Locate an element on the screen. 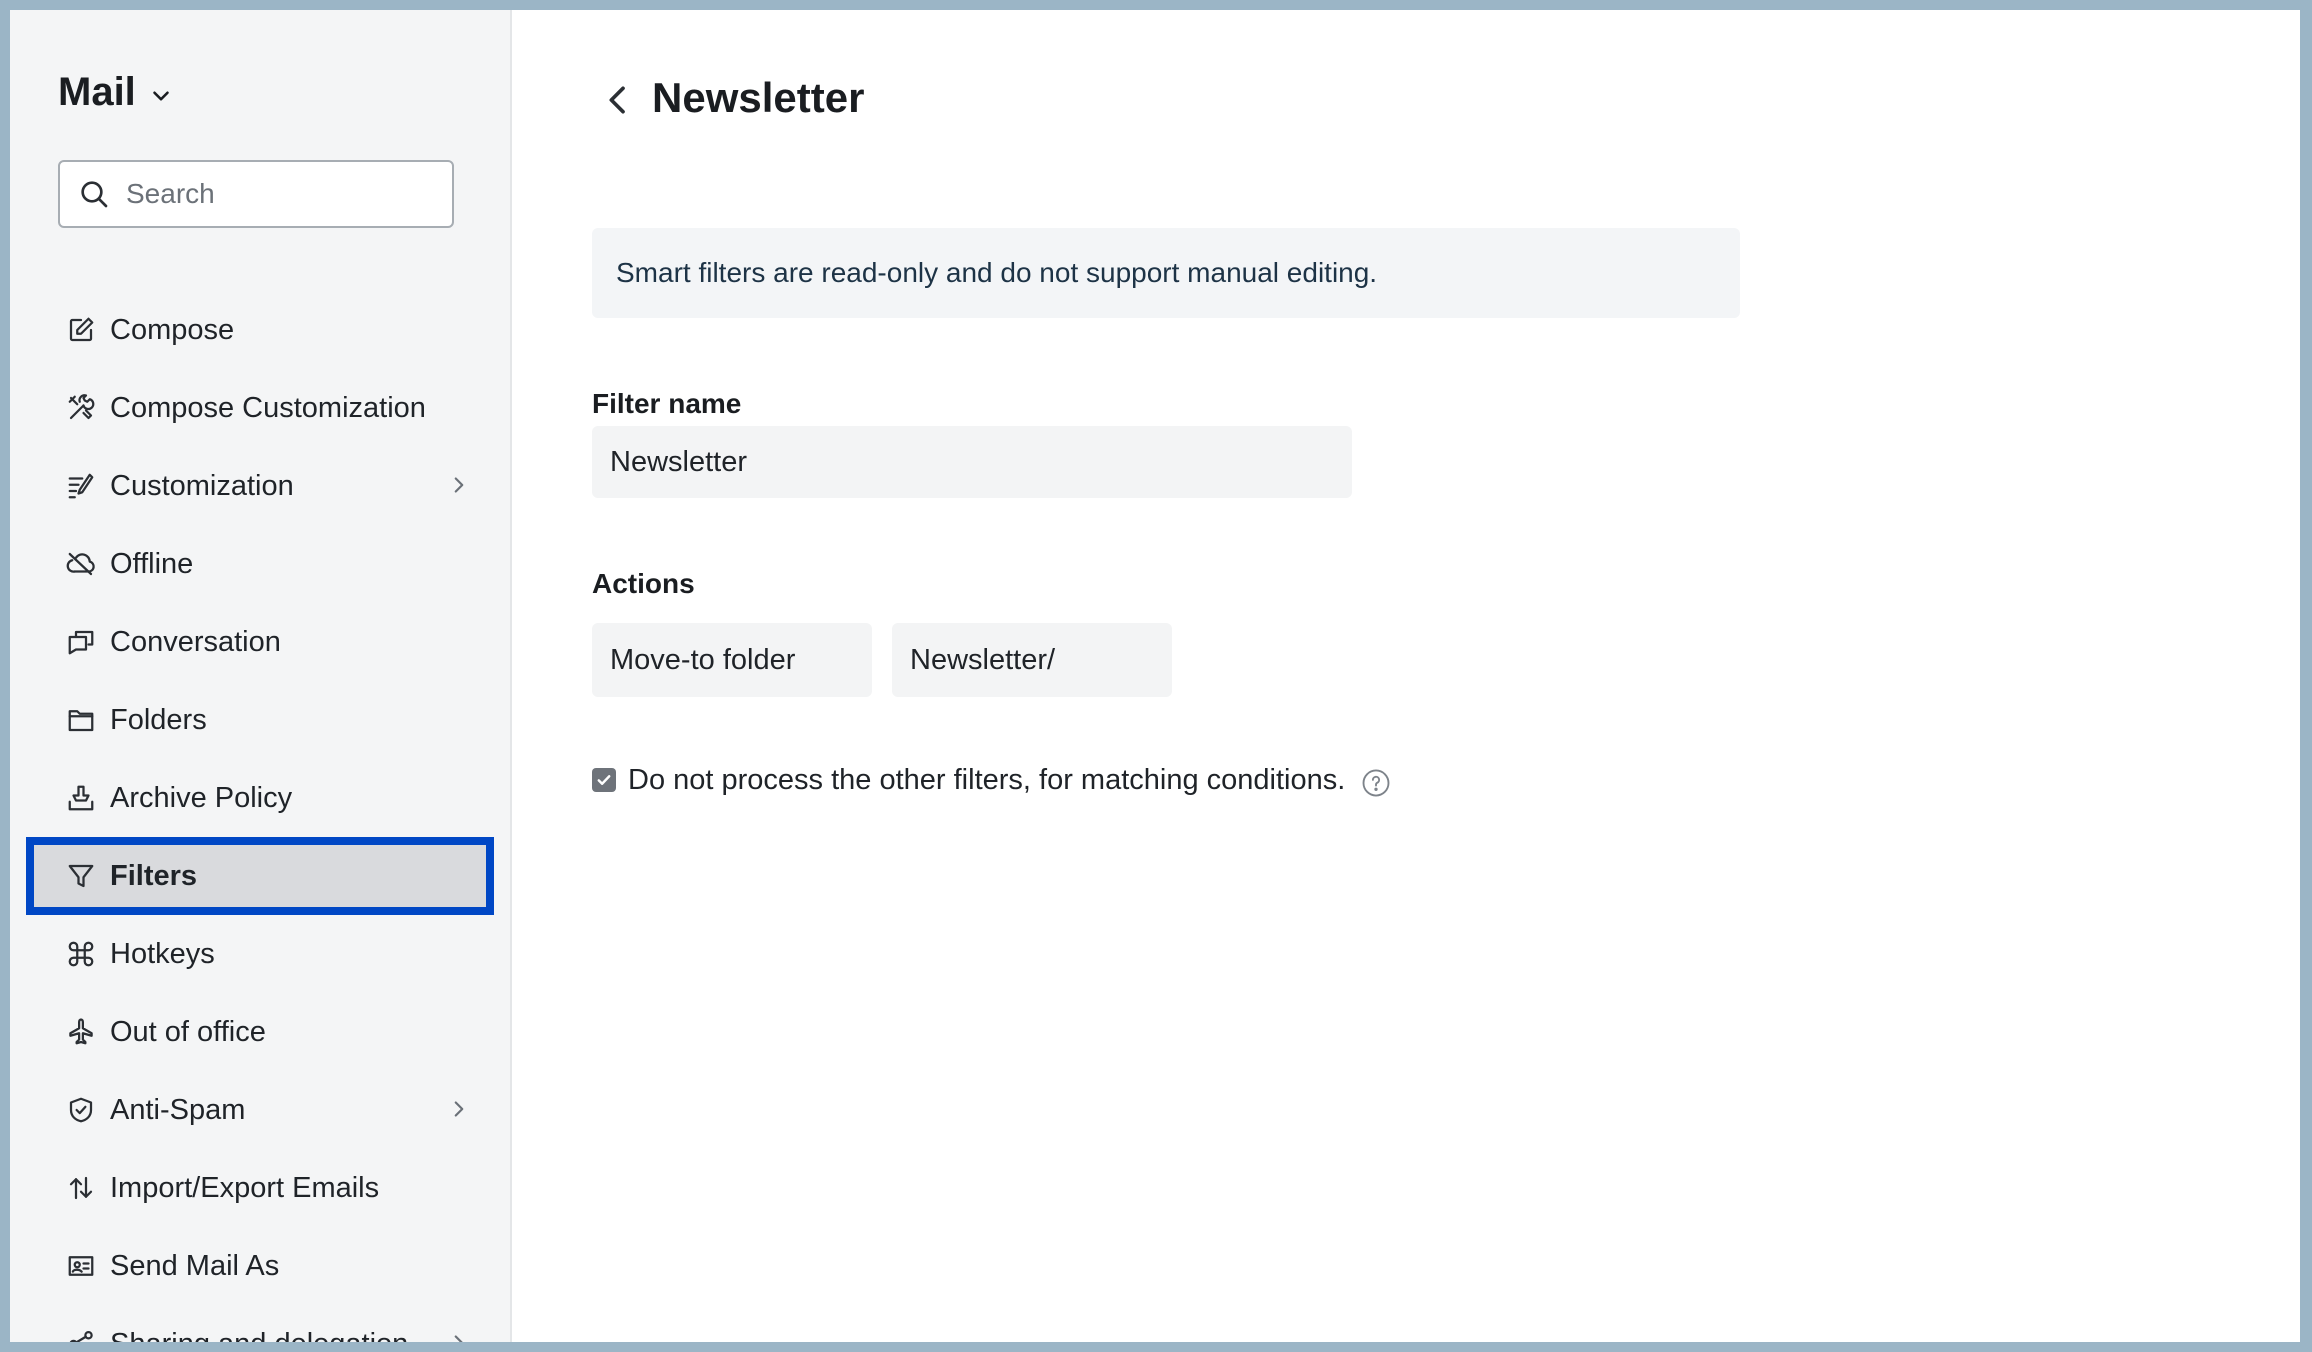 The height and width of the screenshot is (1352, 2312). compose-icon is located at coordinates (81, 330).